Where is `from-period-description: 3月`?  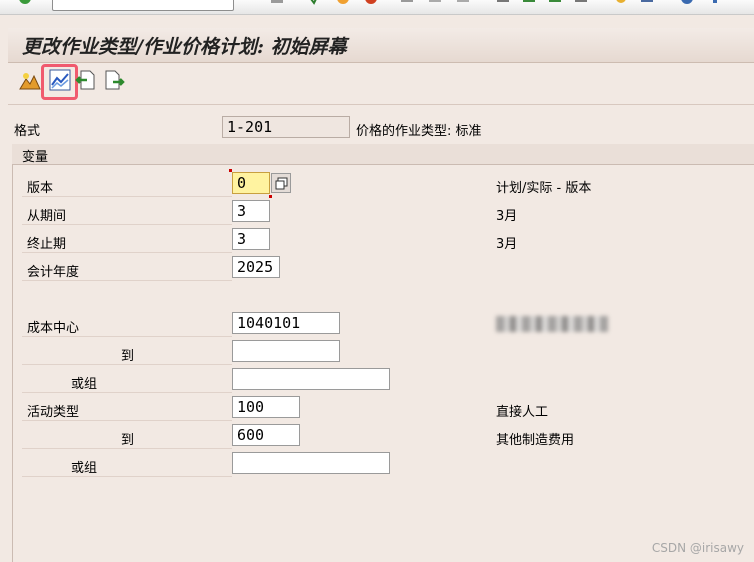
from-period-description: 3月 is located at coordinates (507, 216).